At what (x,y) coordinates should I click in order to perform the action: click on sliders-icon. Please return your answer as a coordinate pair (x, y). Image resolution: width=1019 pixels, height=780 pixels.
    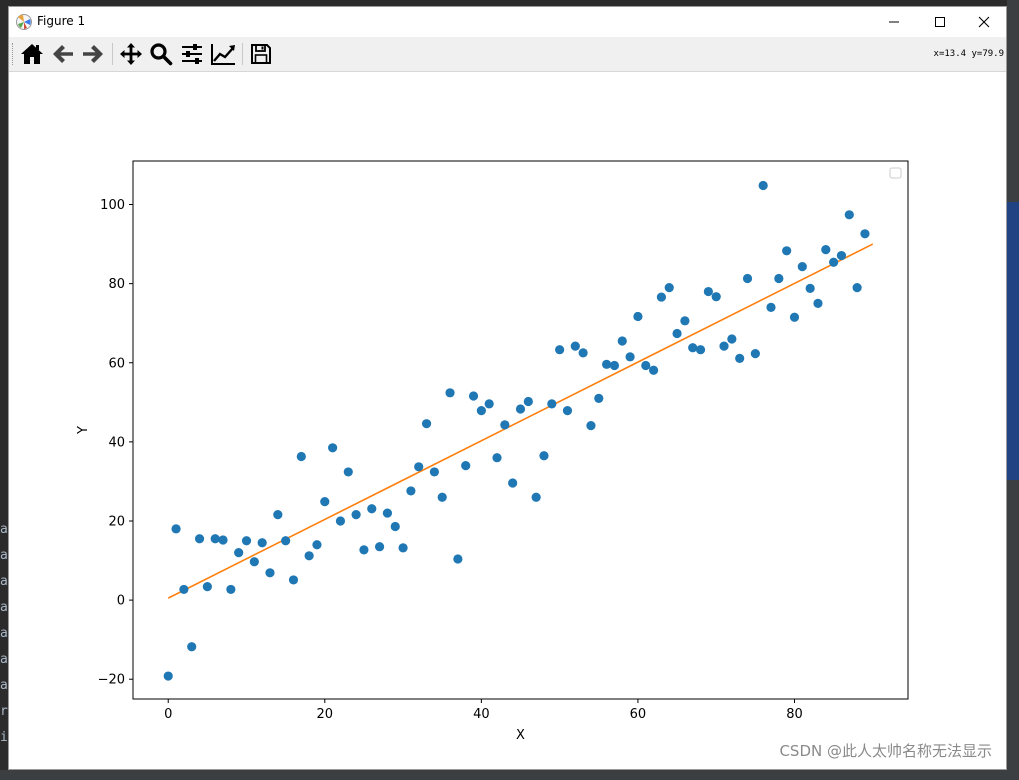
    Looking at the image, I should click on (192, 54).